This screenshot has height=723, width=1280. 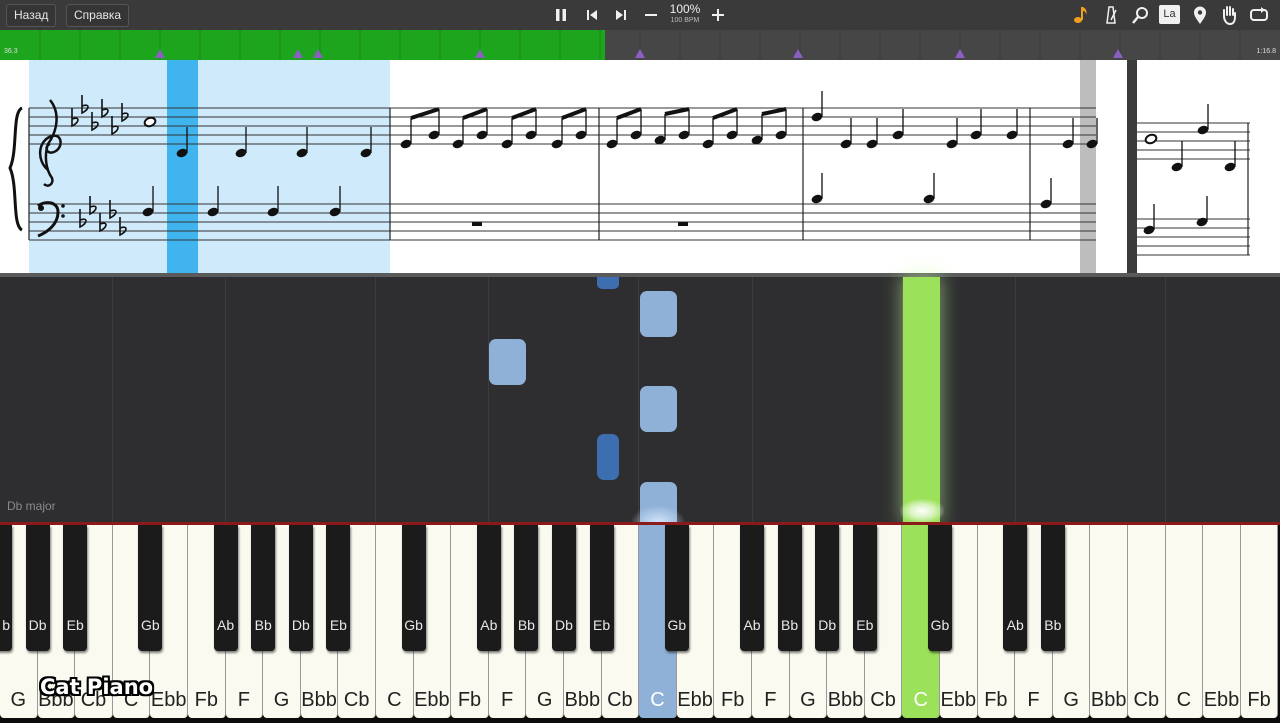 What do you see at coordinates (182, 166) in the screenshot?
I see `playback-cursor` at bounding box center [182, 166].